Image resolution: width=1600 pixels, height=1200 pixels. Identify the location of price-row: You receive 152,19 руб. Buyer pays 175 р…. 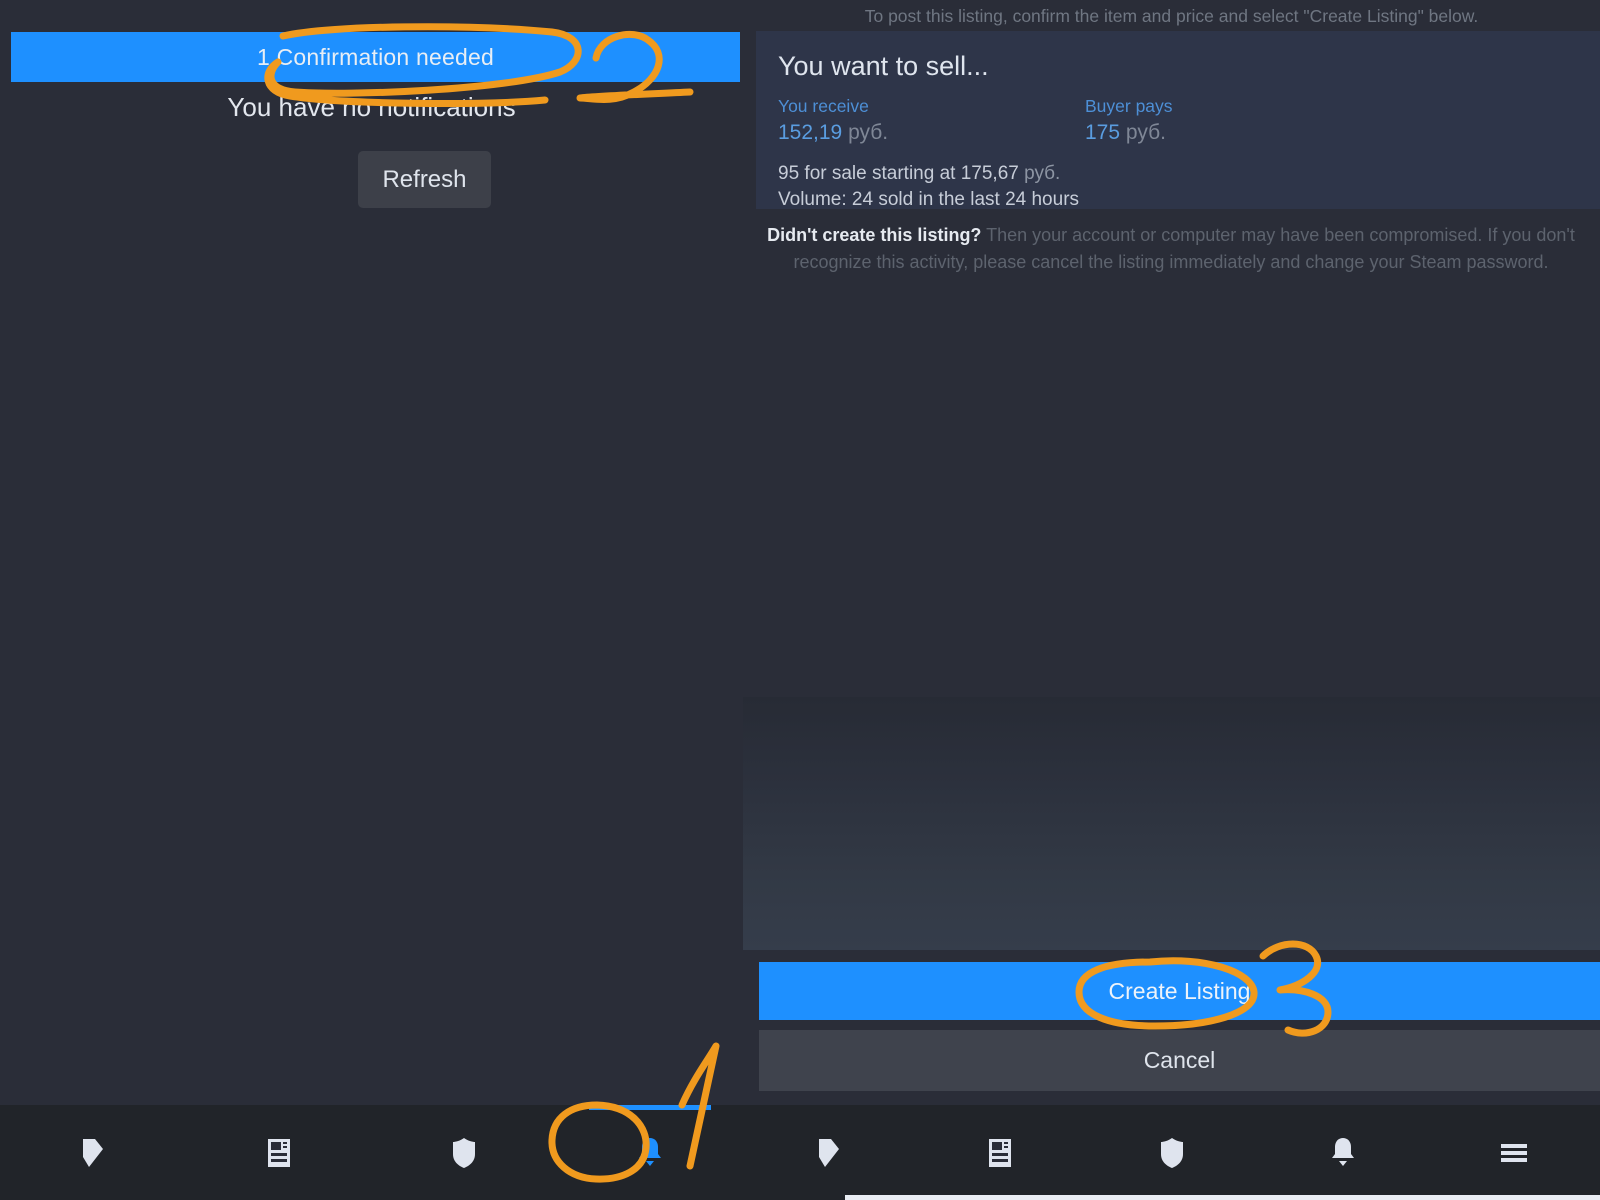
(1178, 120).